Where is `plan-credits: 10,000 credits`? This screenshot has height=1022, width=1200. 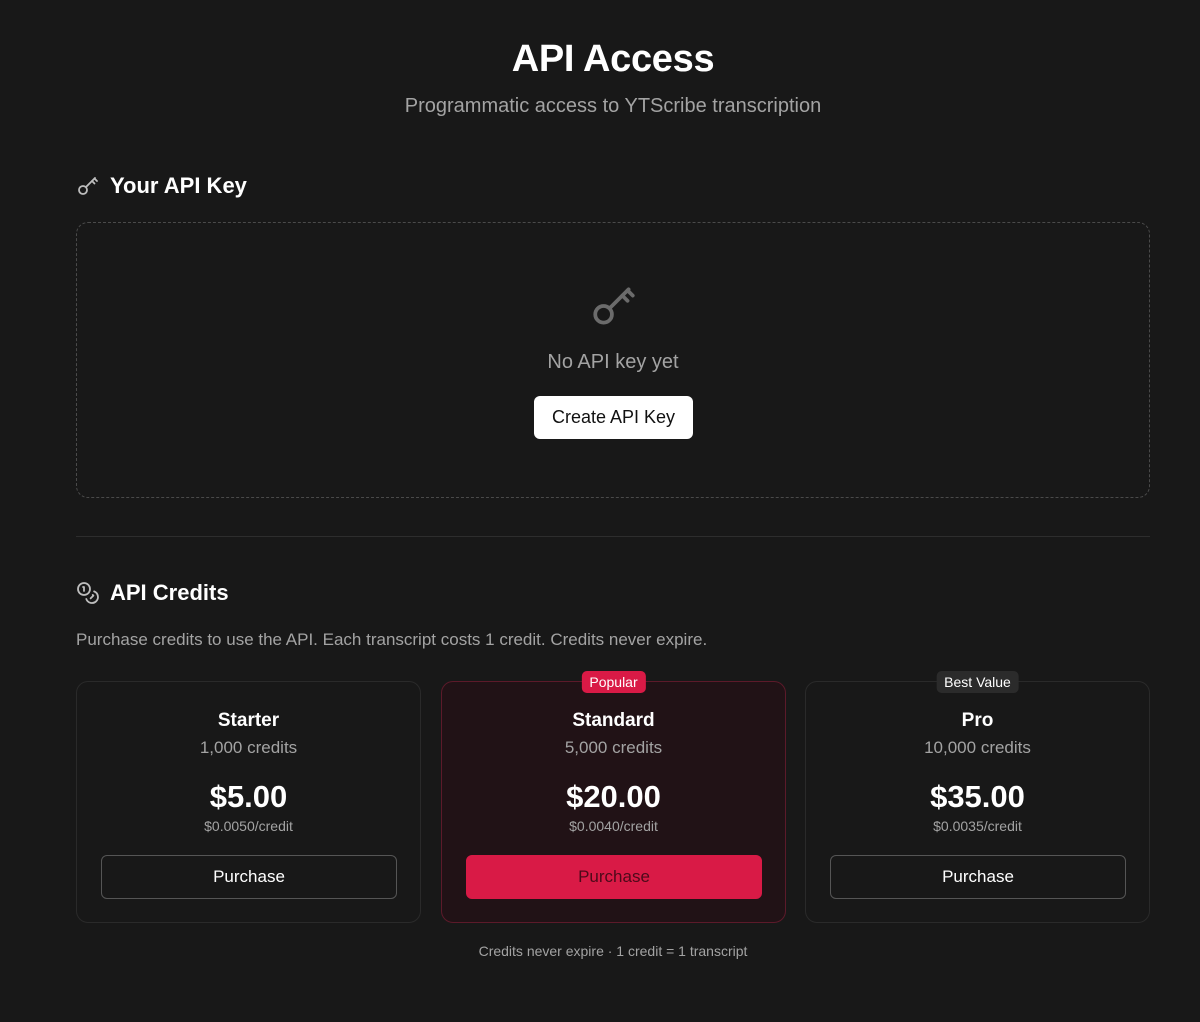
plan-credits: 10,000 credits is located at coordinates (977, 747).